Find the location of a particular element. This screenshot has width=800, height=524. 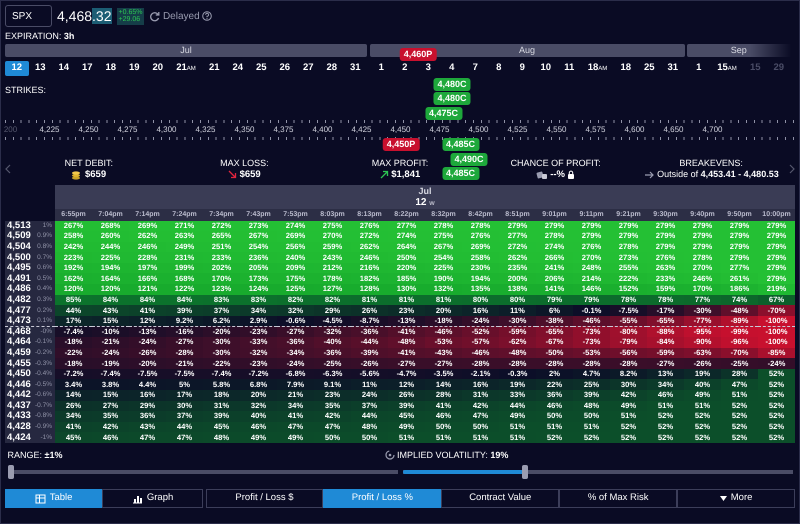

axis-label: 4,225 is located at coordinates (49, 130).